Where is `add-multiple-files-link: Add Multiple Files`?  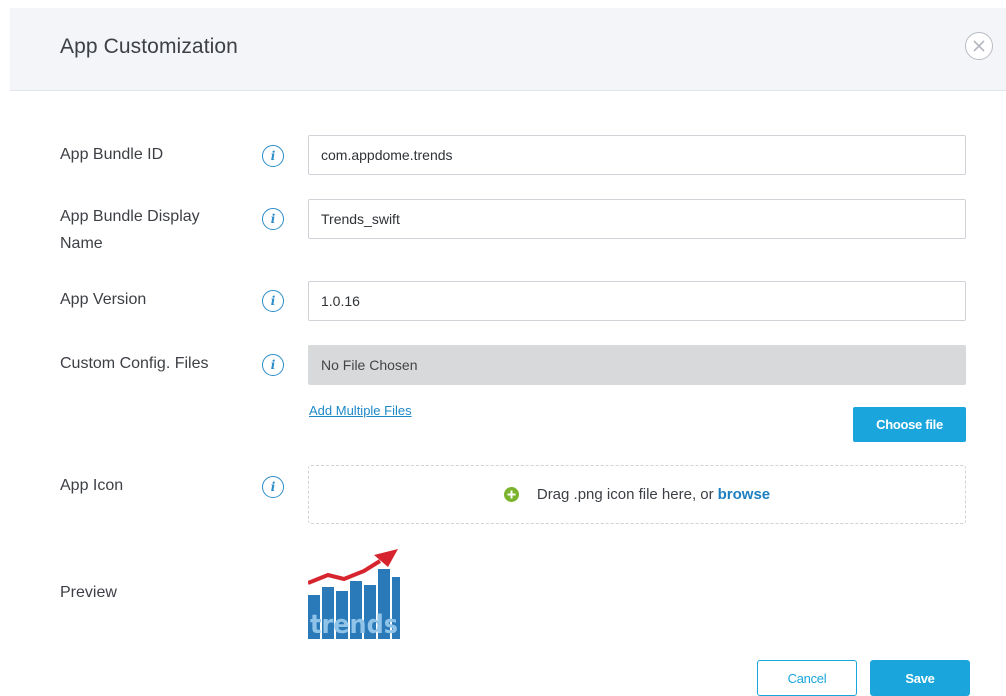 add-multiple-files-link: Add Multiple Files is located at coordinates (360, 410).